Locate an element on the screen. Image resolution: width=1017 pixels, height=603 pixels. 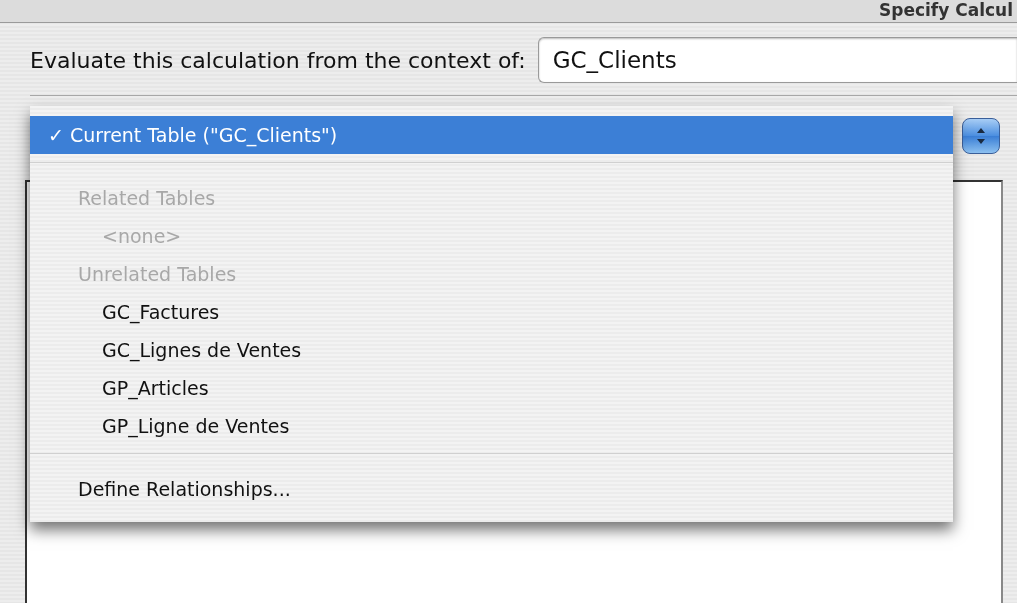
updown-arrows-icon is located at coordinates (981, 136).